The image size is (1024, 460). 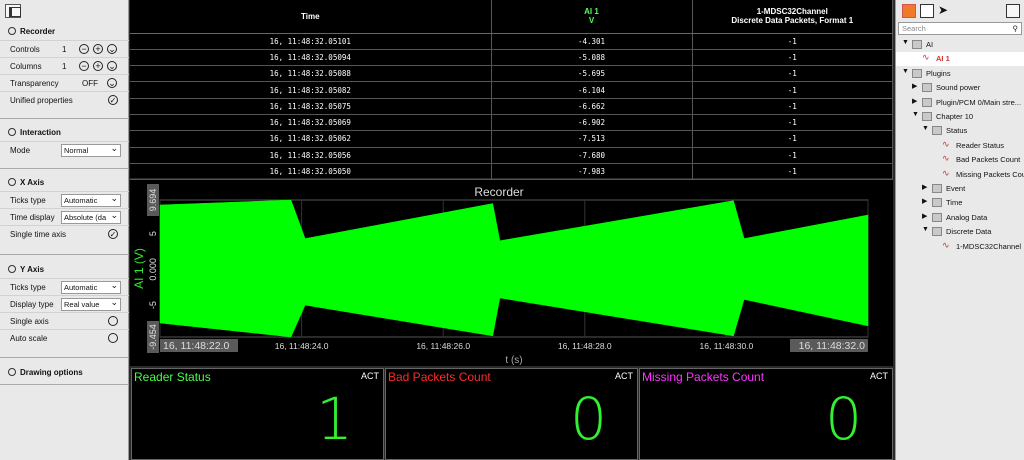 I want to click on columns-value: 1, so click(x=64, y=66).